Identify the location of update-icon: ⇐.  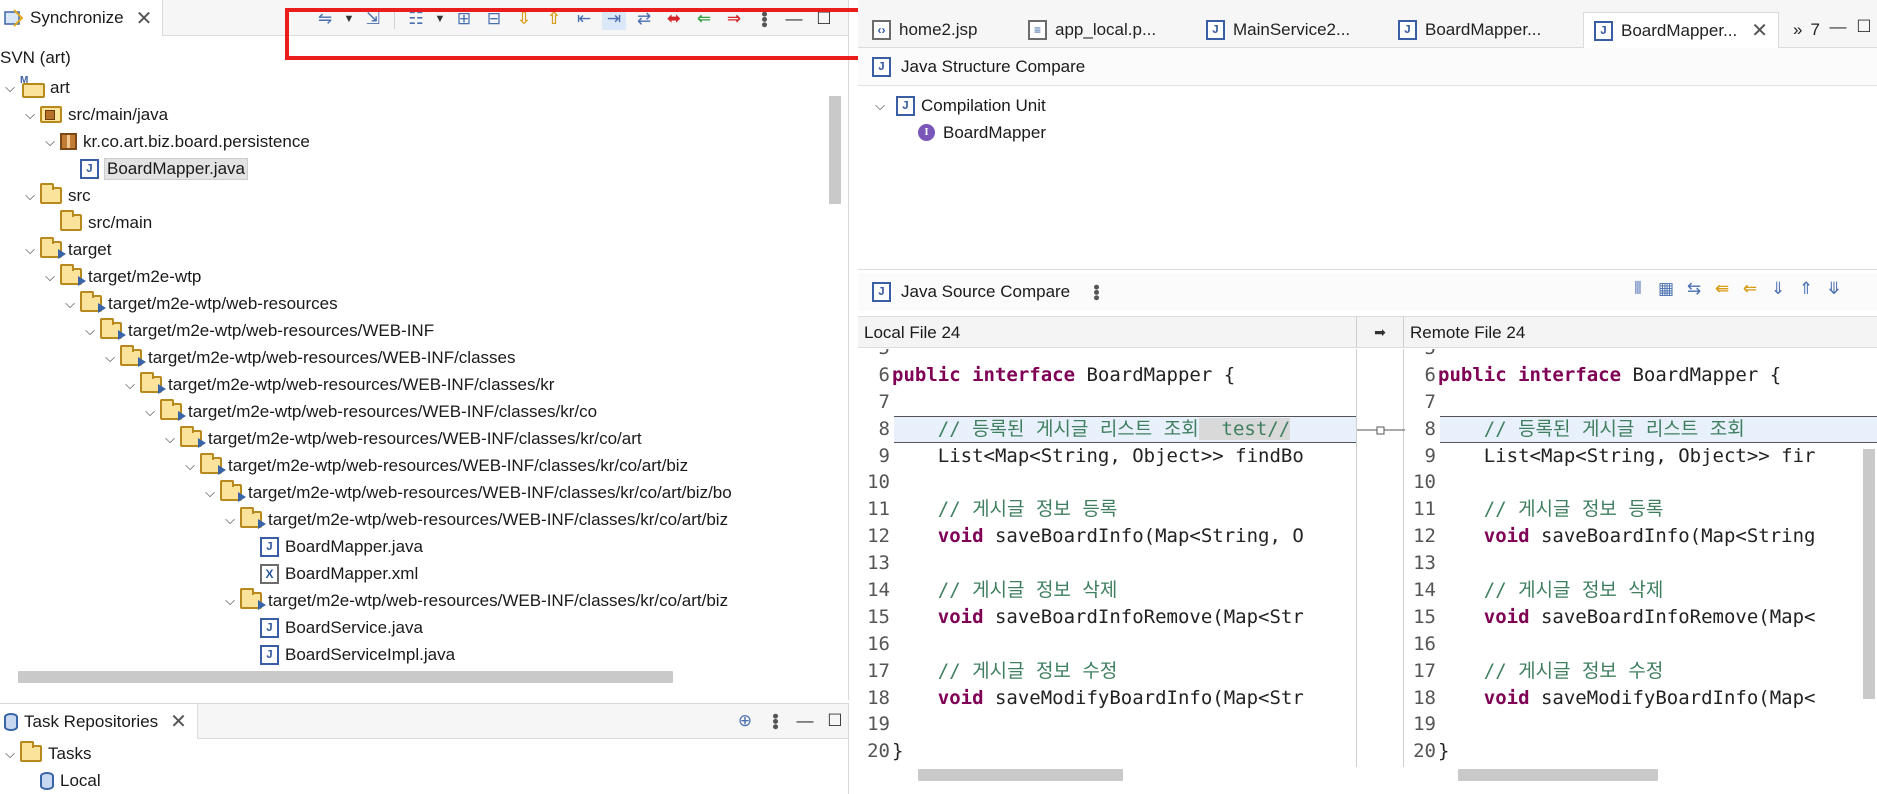
(704, 19).